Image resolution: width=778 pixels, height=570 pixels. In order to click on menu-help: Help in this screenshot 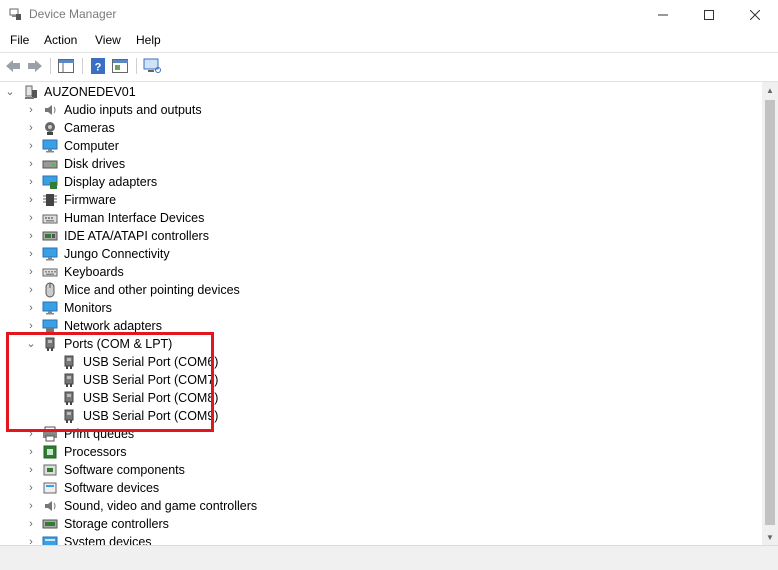, I will do `click(148, 40)`.